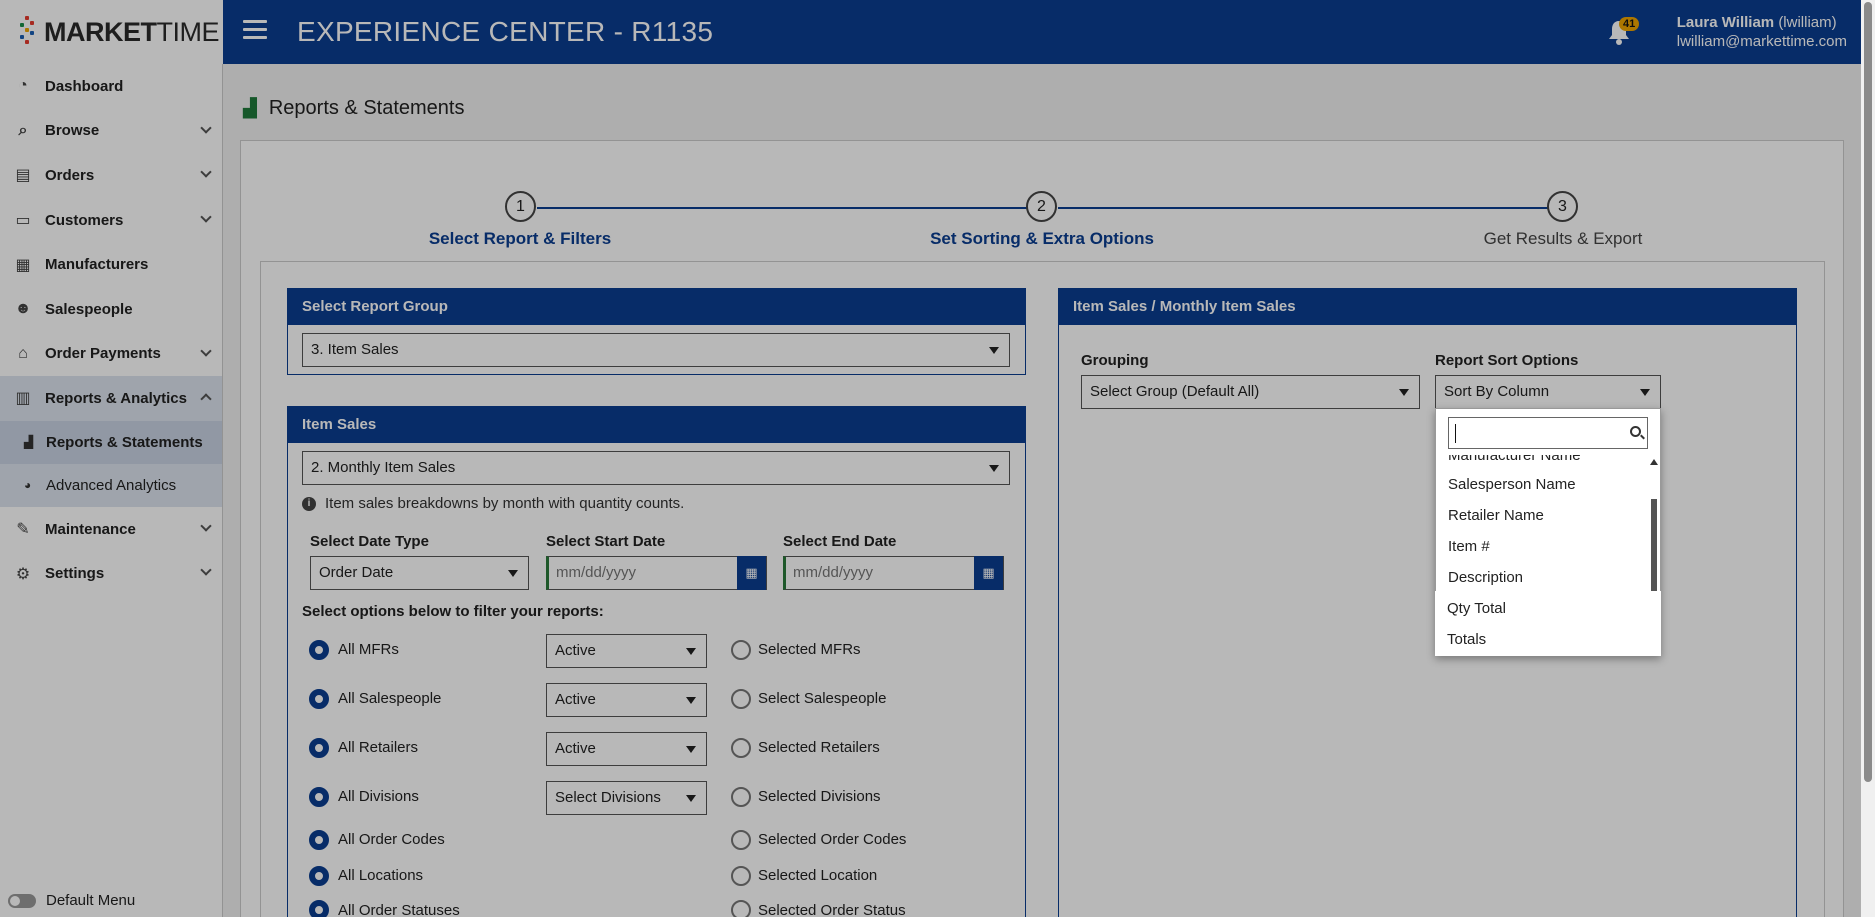  I want to click on text-cursor, so click(1455, 433).